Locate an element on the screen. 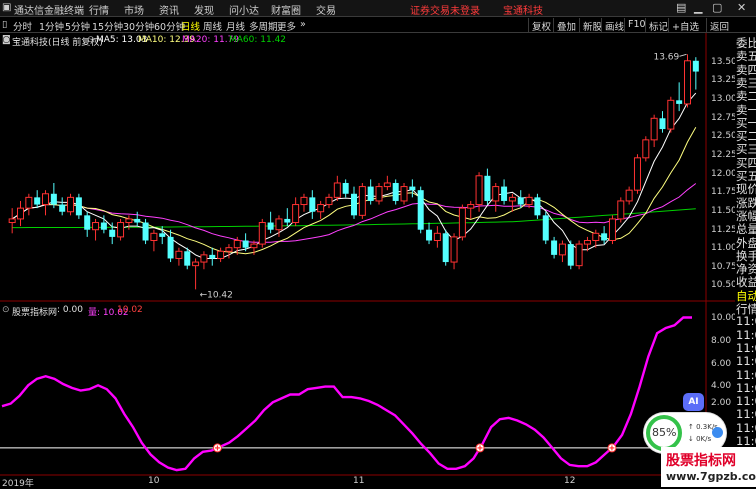  date-label: 12 is located at coordinates (570, 481).